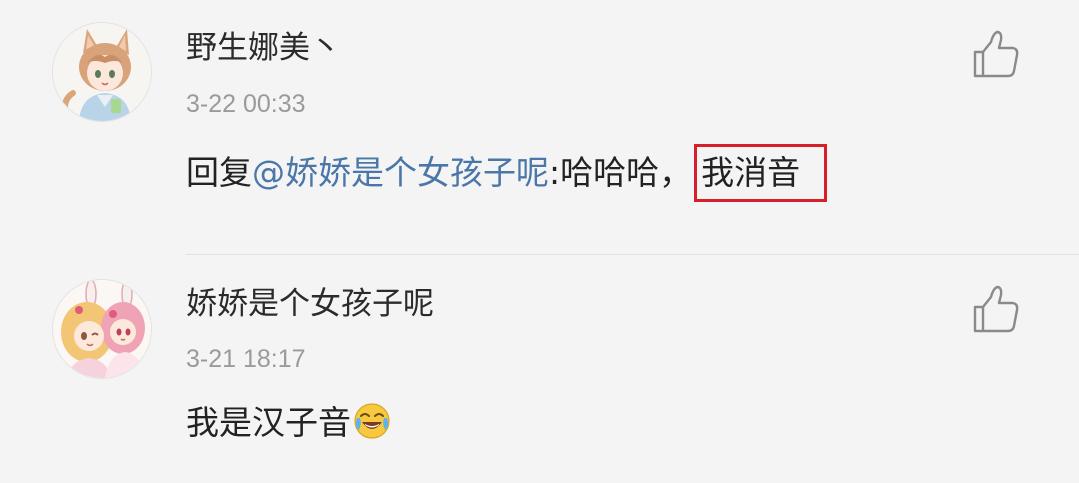 The width and height of the screenshot is (1079, 483). I want to click on anime-girl-cat-ears-avatar-icon, so click(102, 72).